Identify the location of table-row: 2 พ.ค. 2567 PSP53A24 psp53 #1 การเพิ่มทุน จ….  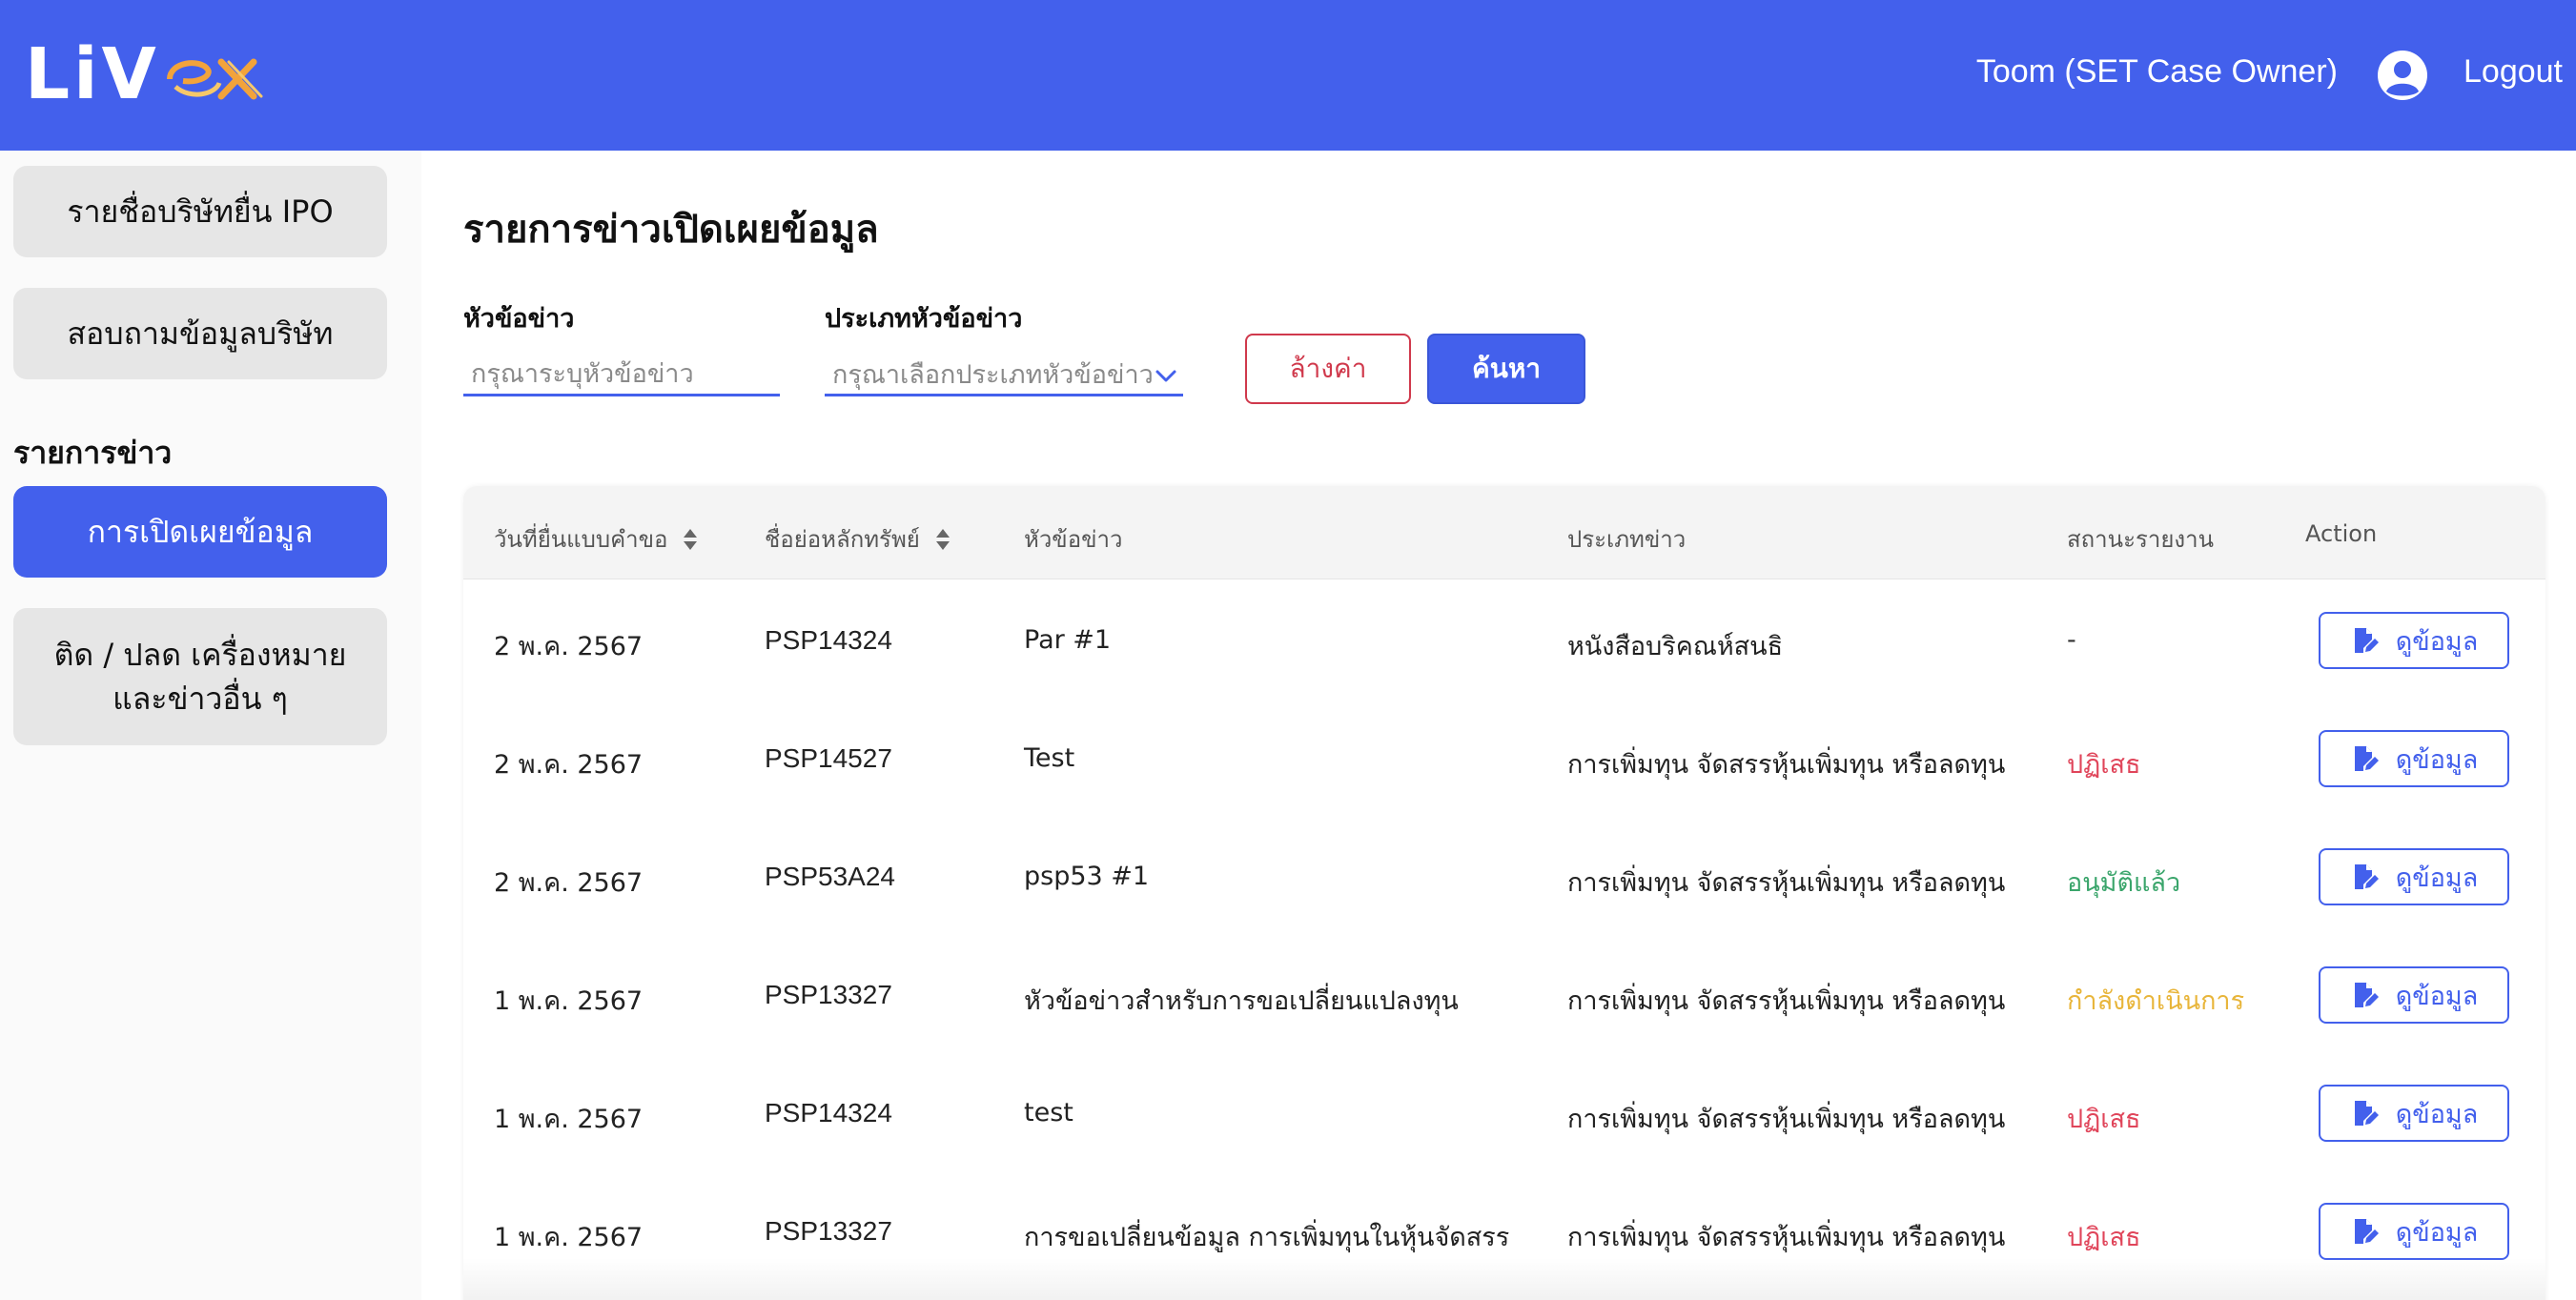
(1504, 877).